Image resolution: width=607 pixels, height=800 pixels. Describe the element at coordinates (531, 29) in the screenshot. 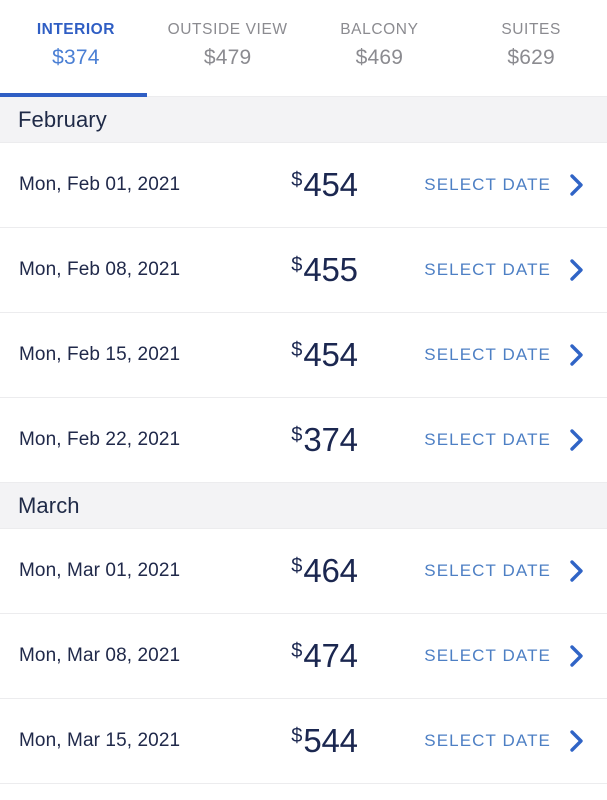

I see `tab-label: SUITES` at that location.